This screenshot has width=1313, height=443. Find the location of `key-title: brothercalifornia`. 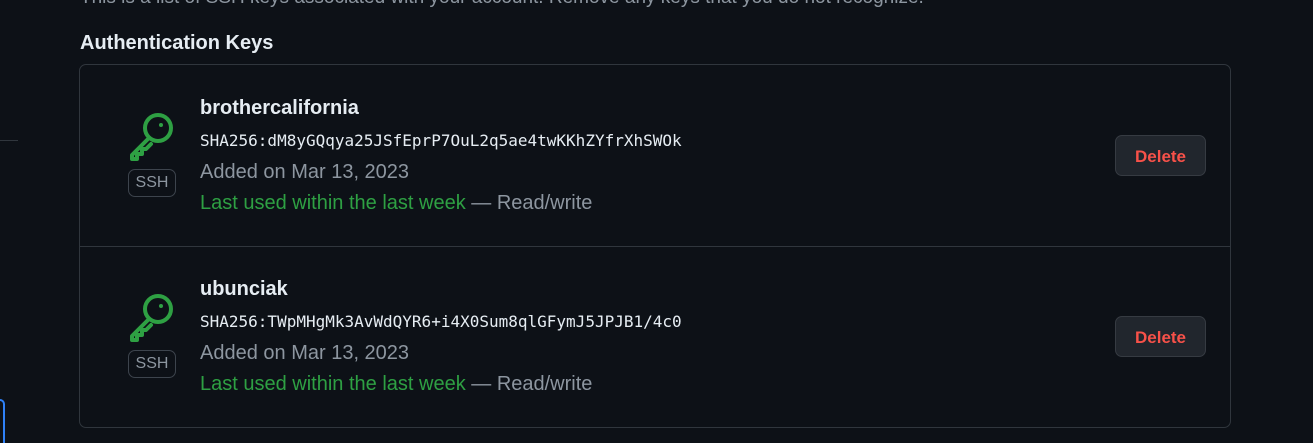

key-title: brothercalifornia is located at coordinates (279, 108).